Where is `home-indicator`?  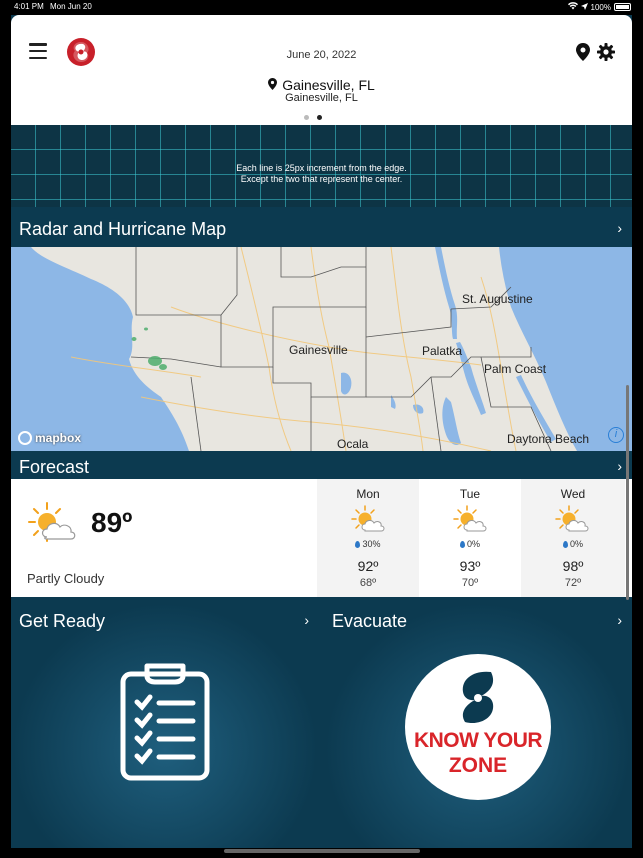 home-indicator is located at coordinates (322, 851).